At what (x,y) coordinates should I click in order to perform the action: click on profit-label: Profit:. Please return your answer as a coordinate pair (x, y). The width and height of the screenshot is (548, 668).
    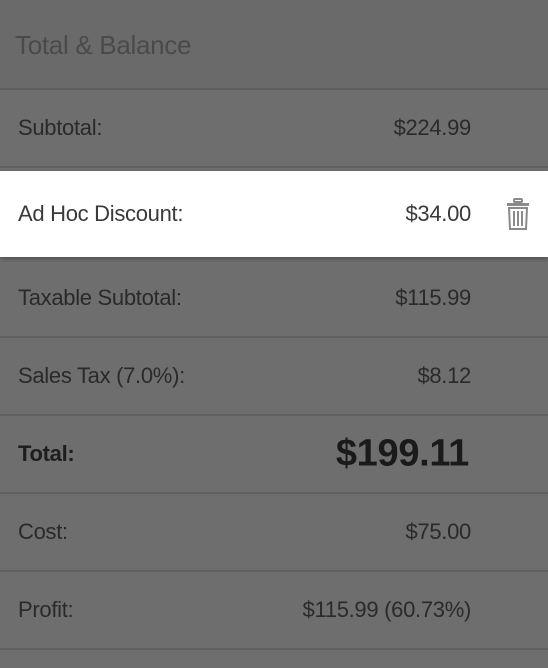
    Looking at the image, I should click on (46, 609).